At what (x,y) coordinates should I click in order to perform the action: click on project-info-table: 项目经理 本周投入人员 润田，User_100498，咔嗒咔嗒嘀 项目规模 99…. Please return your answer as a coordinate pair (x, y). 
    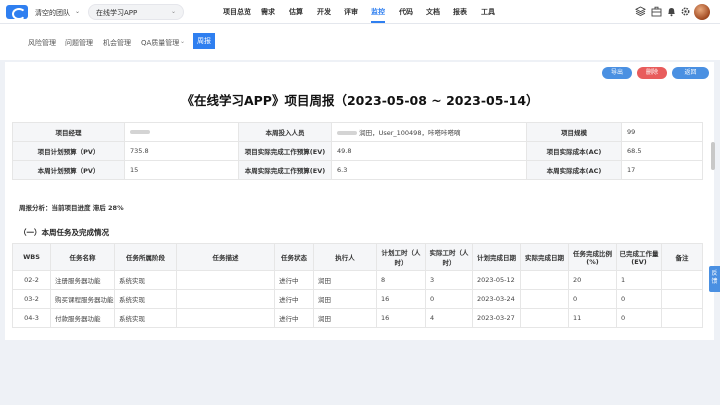
    Looking at the image, I should click on (357, 151).